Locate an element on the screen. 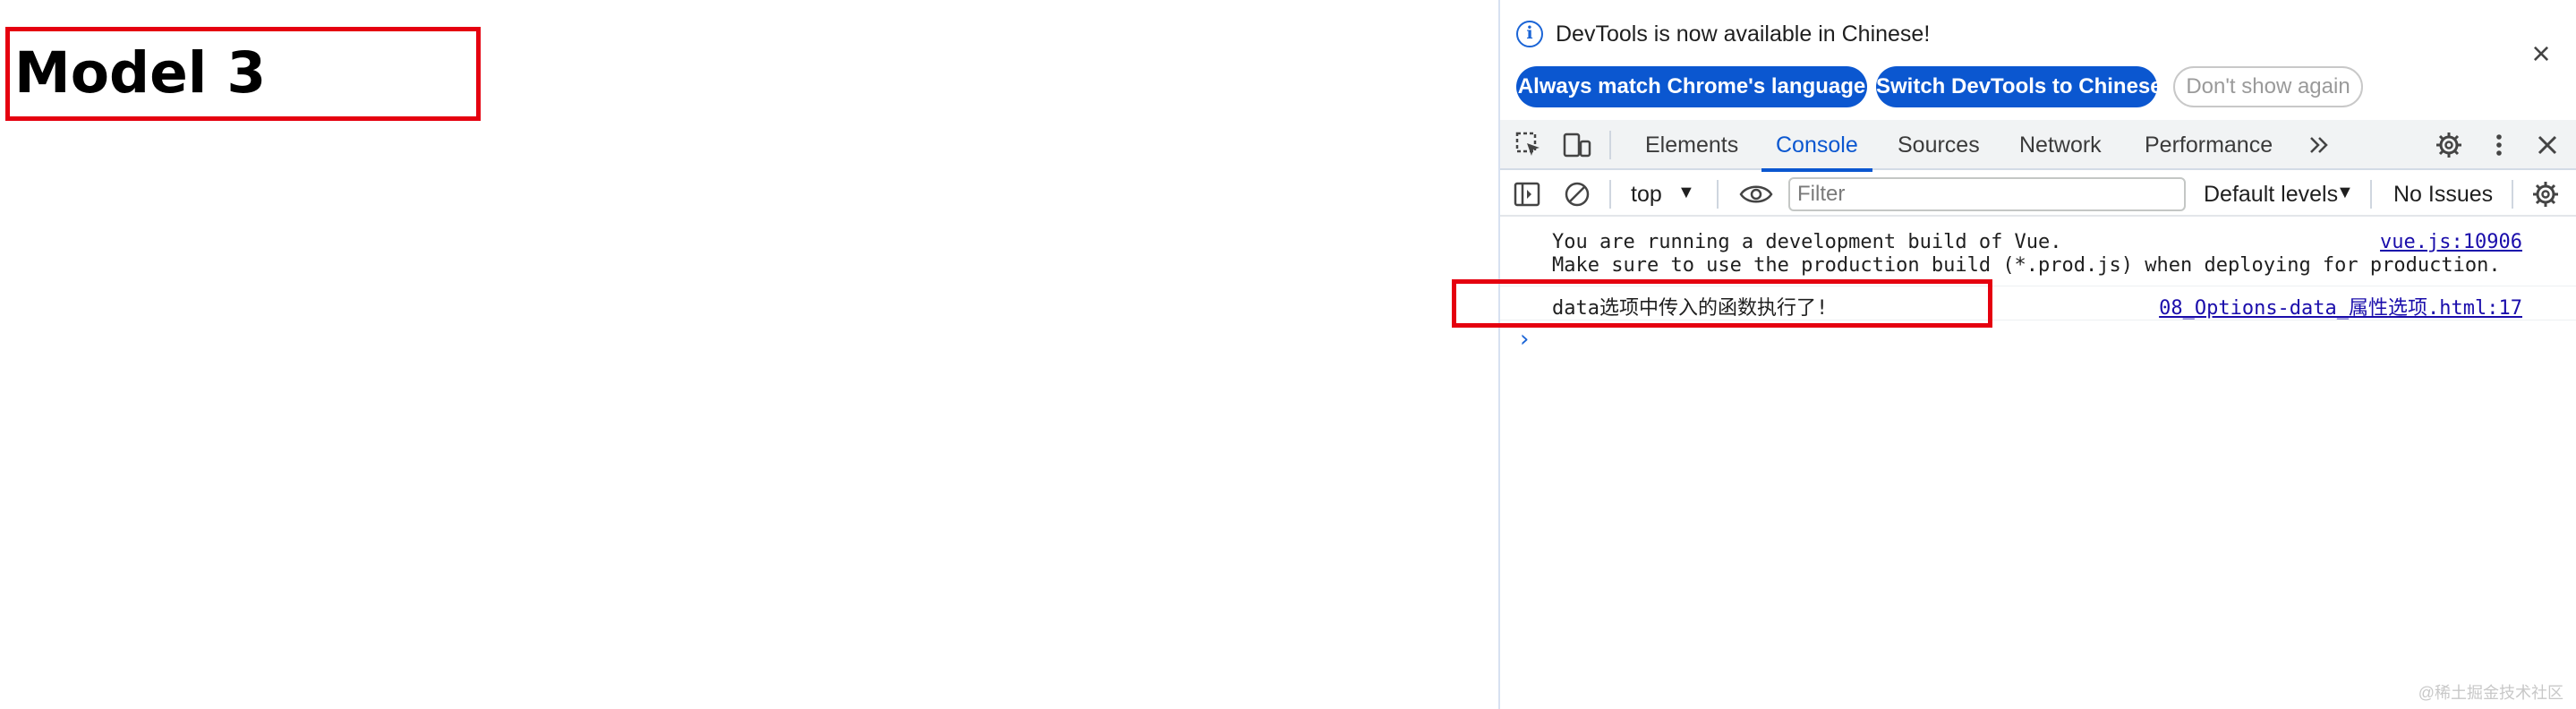  tab-elements: Elements is located at coordinates (1691, 145).